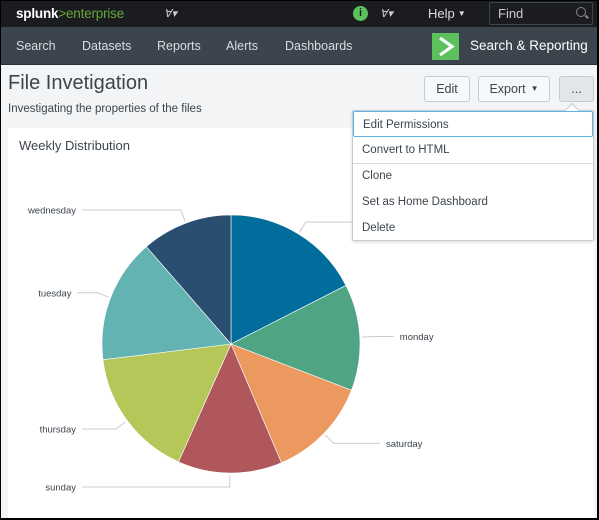 The image size is (599, 520). Describe the element at coordinates (106, 46) in the screenshot. I see `nav-item-datasets: Datasets` at that location.